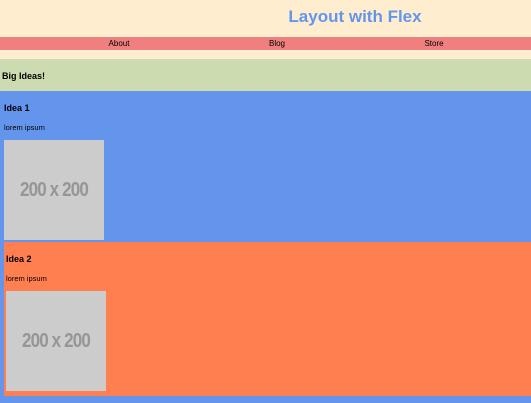  Describe the element at coordinates (355, 16) in the screenshot. I see `site-title: Layout with Flex` at that location.